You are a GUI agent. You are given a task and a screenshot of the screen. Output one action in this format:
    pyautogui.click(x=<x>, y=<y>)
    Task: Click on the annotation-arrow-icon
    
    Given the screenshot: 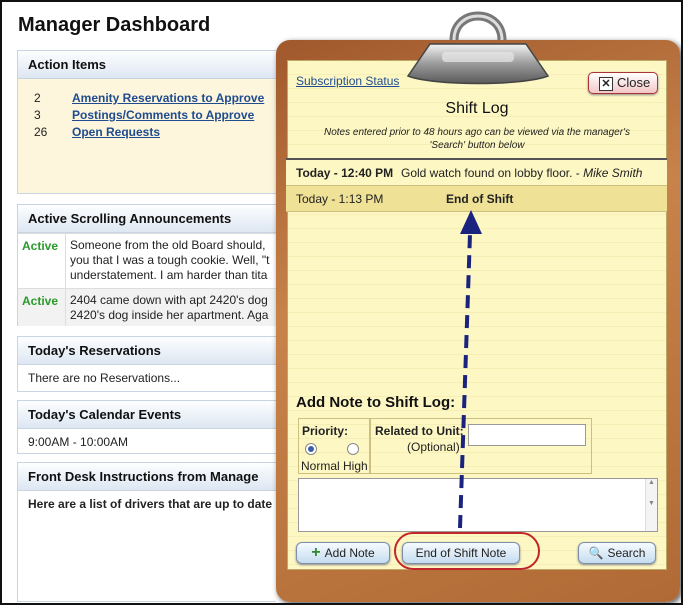 What is the action you would take?
    pyautogui.click(x=470, y=369)
    